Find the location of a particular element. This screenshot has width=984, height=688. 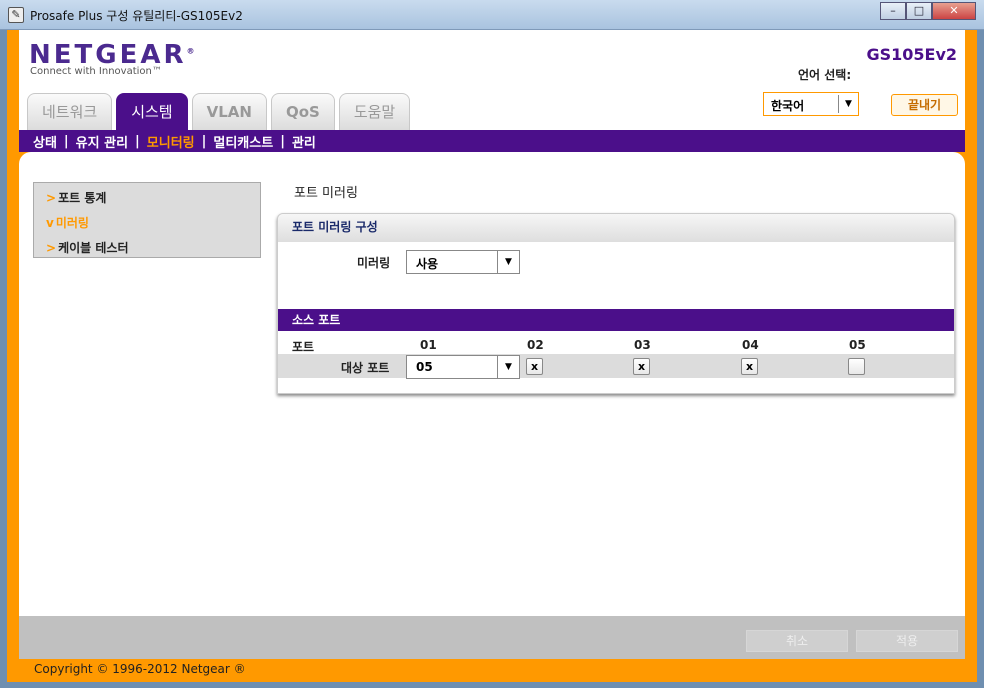

window-titlebar: ✎ Prosafe Plus 구성 유틸리티-GS105Ev2 – □ ✕ is located at coordinates (492, 15).